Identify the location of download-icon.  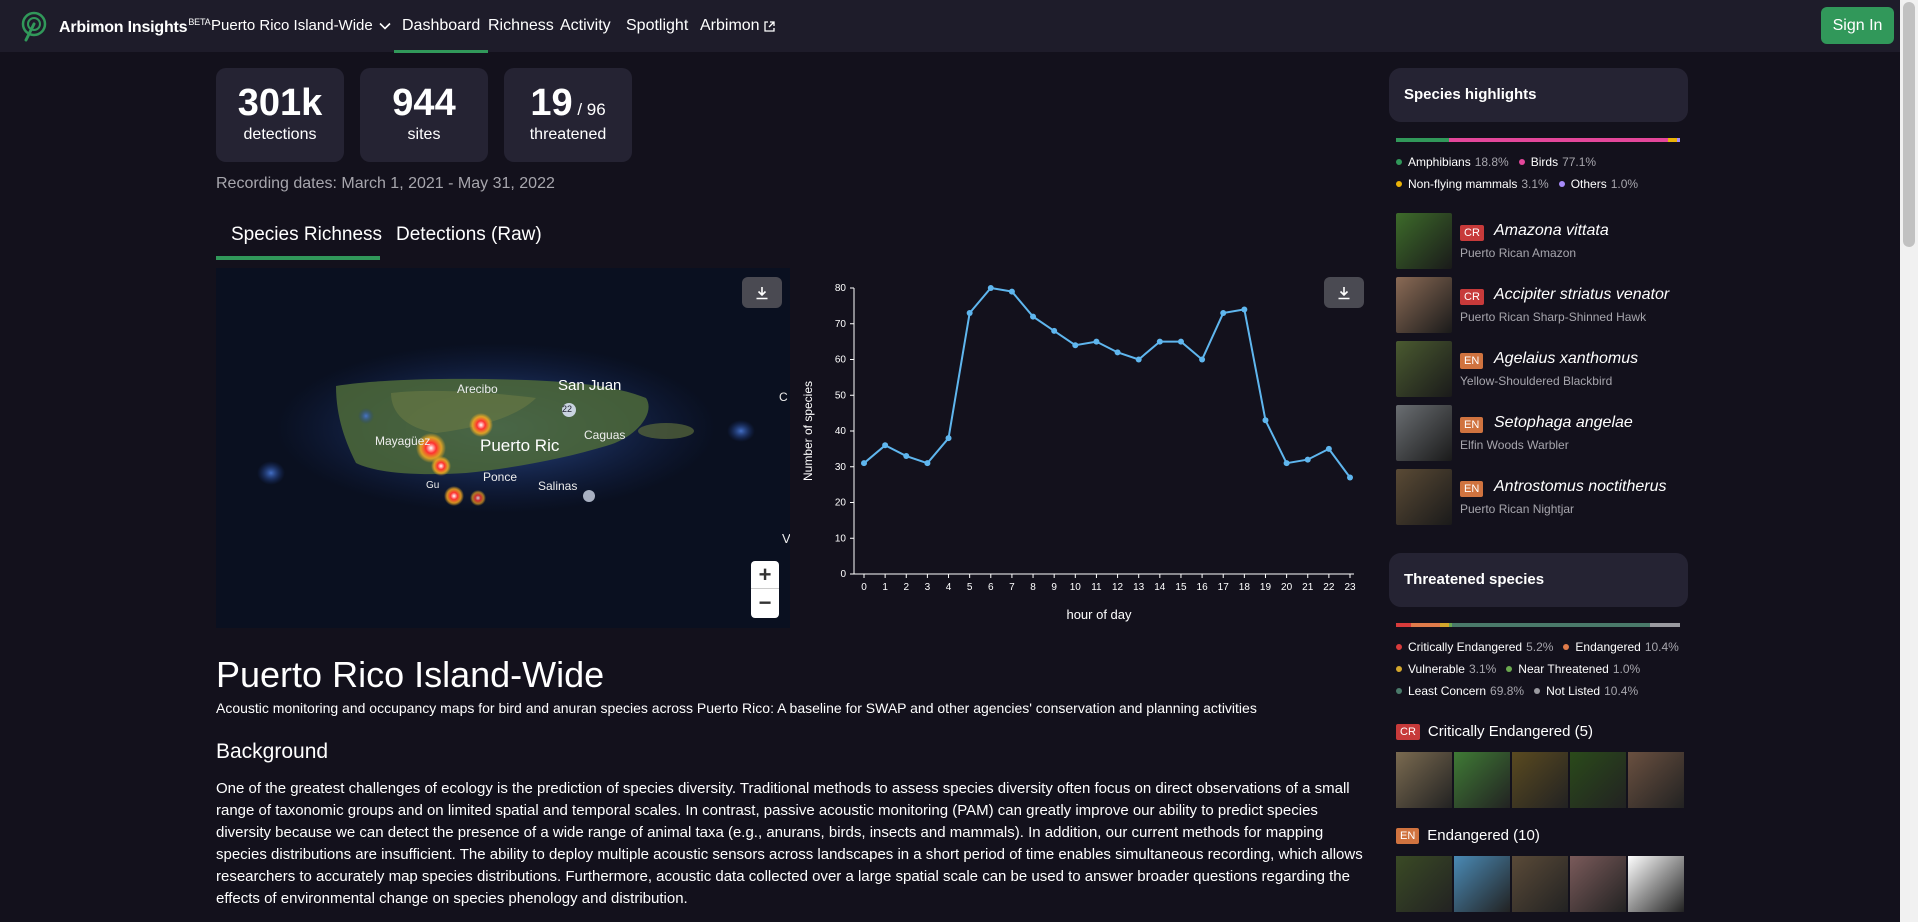
(762, 292).